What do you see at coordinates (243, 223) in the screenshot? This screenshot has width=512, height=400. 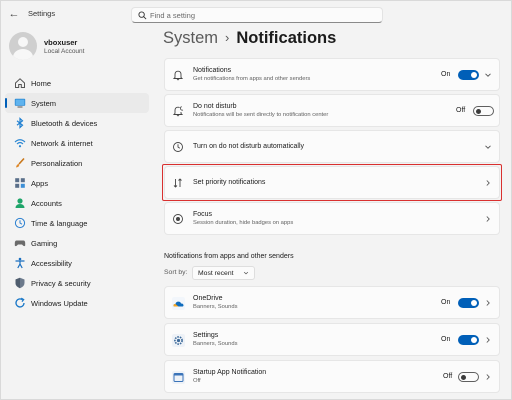 I see `card-subtitle: Session duration, hide badges on apps` at bounding box center [243, 223].